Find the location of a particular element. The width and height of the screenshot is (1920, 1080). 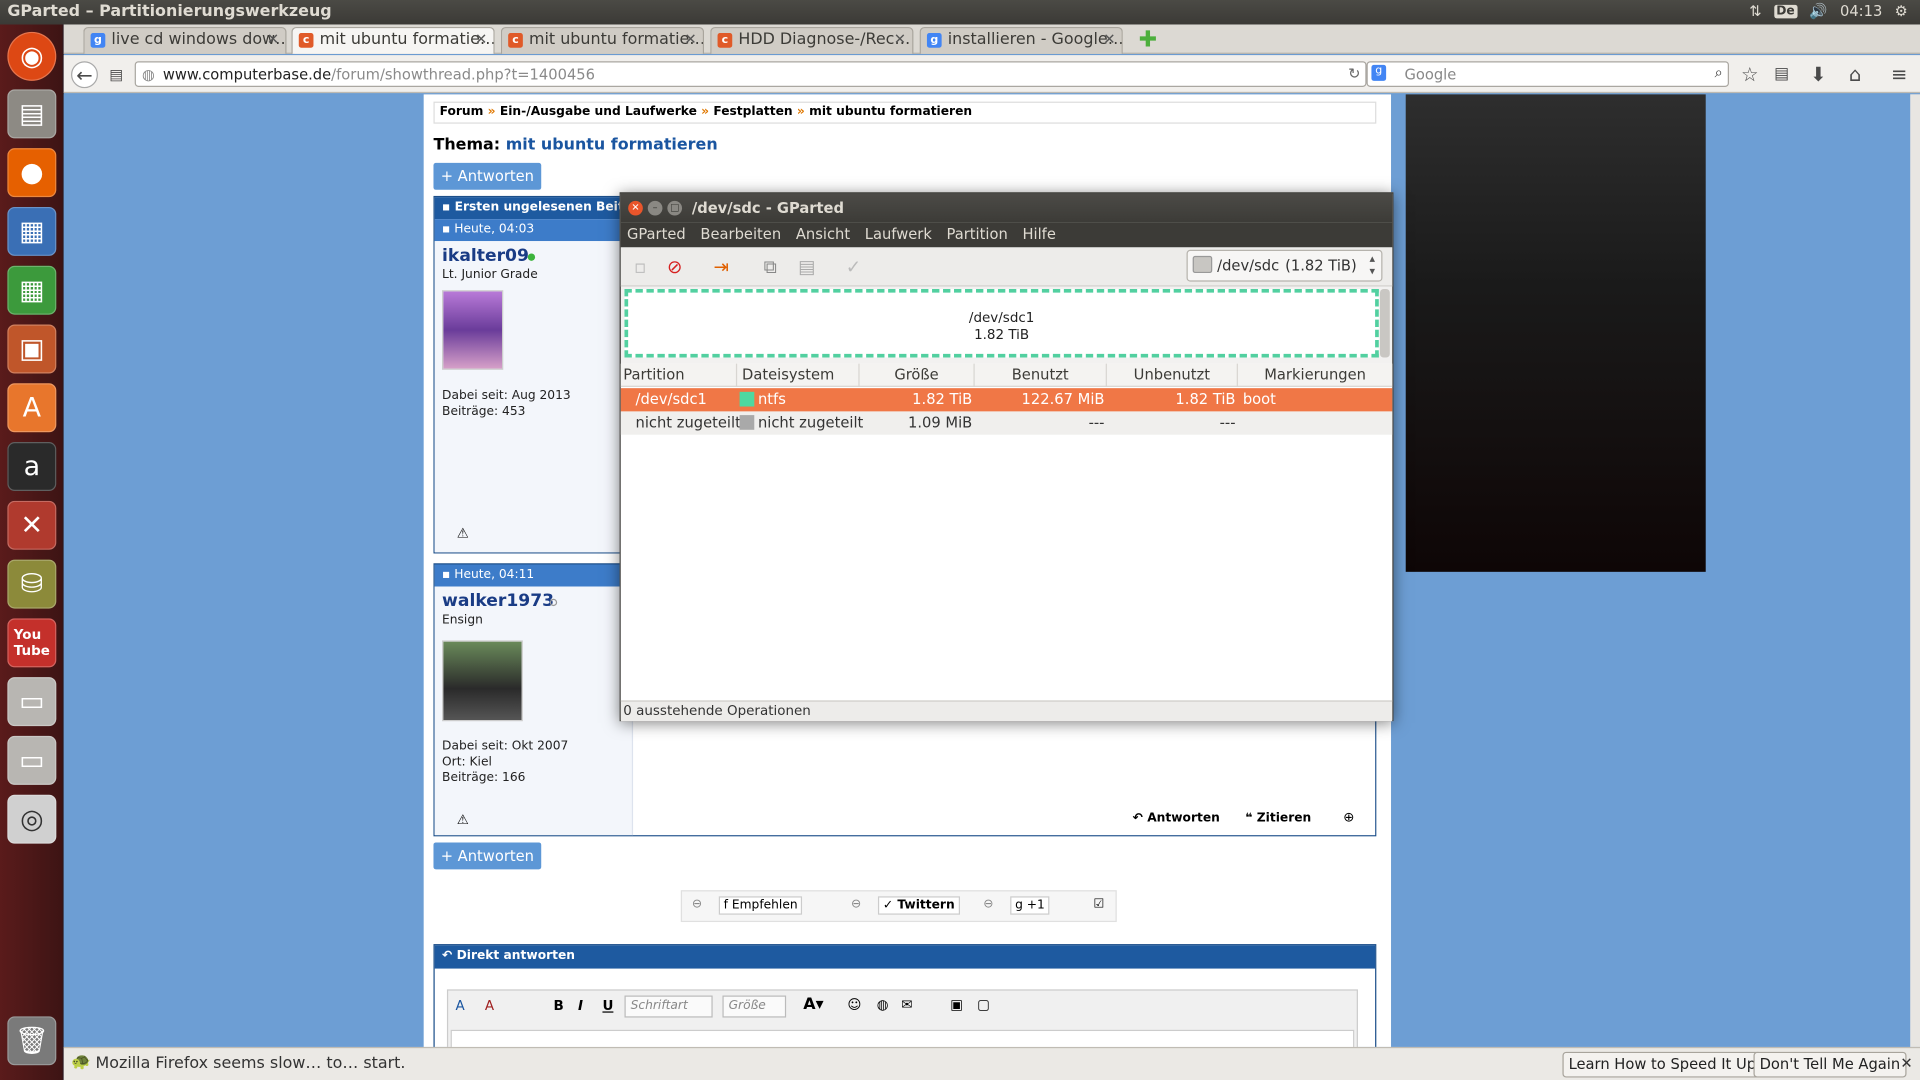

breadcrumb-item: Forum is located at coordinates (462, 111).